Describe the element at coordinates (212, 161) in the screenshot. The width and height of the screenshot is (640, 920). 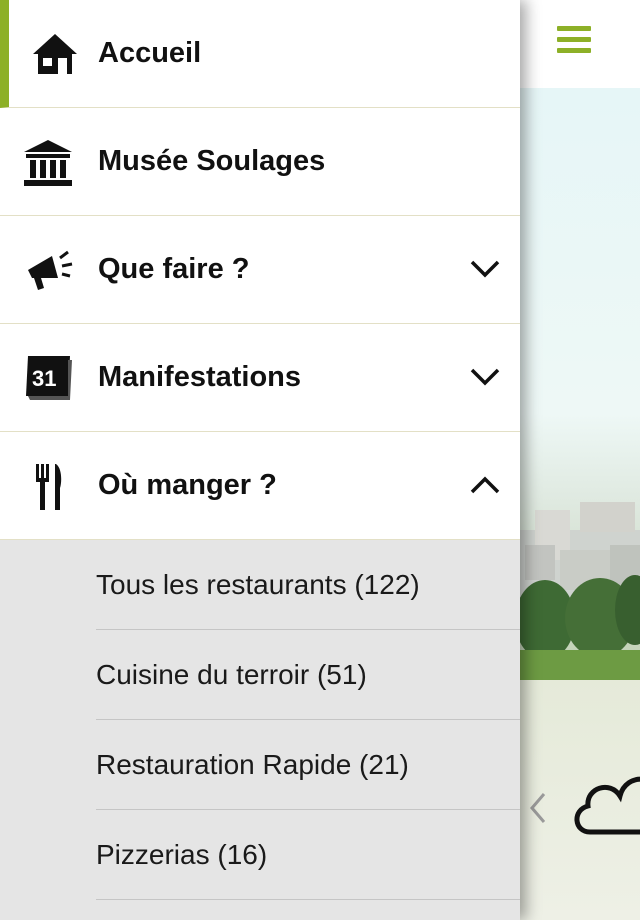
I see `menu-item-label: Musée Soulages` at that location.